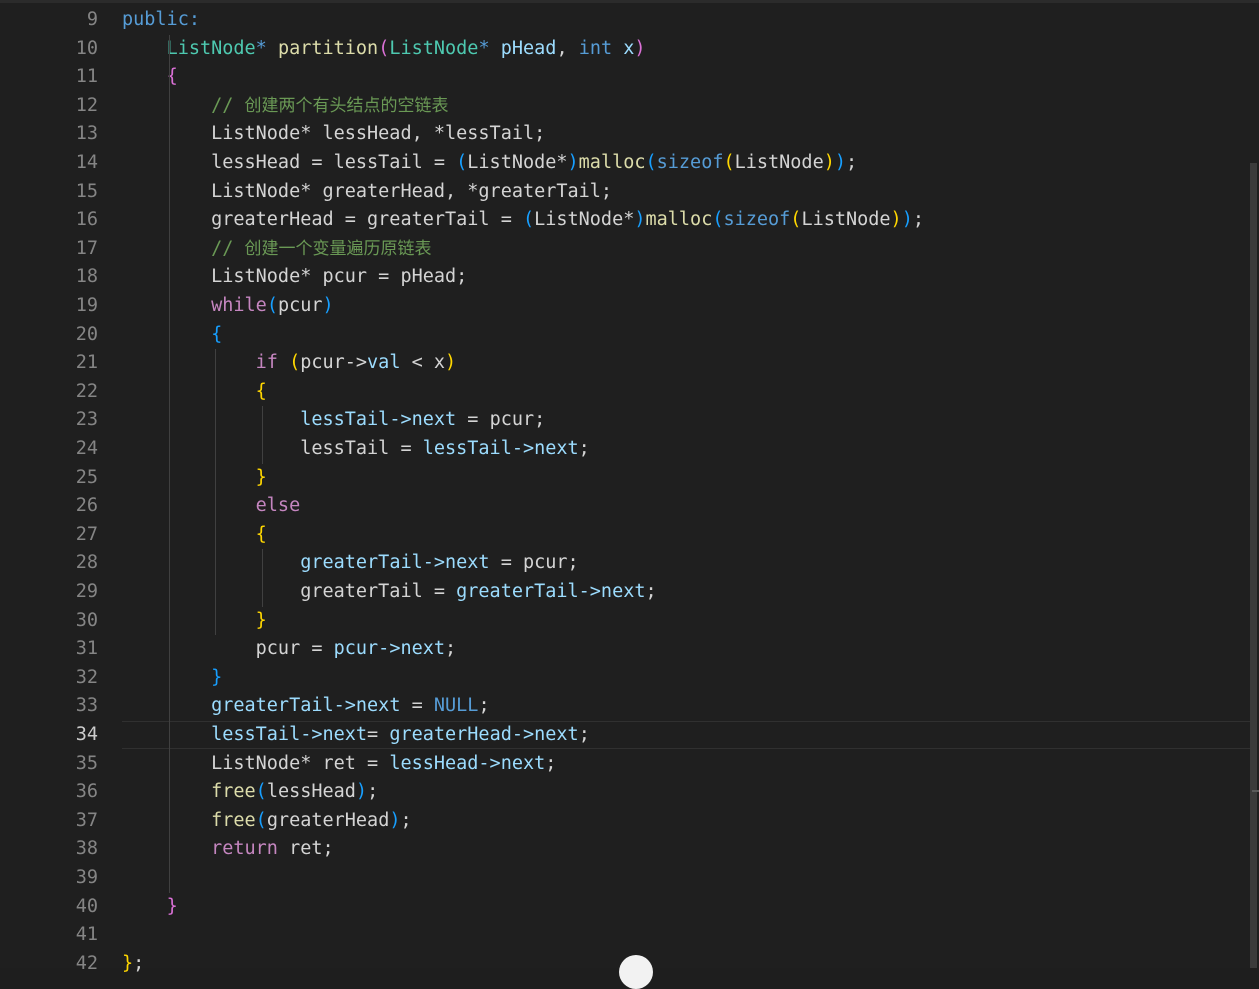 The height and width of the screenshot is (989, 1259). Describe the element at coordinates (384, 363) in the screenshot. I see `code-token: val` at that location.